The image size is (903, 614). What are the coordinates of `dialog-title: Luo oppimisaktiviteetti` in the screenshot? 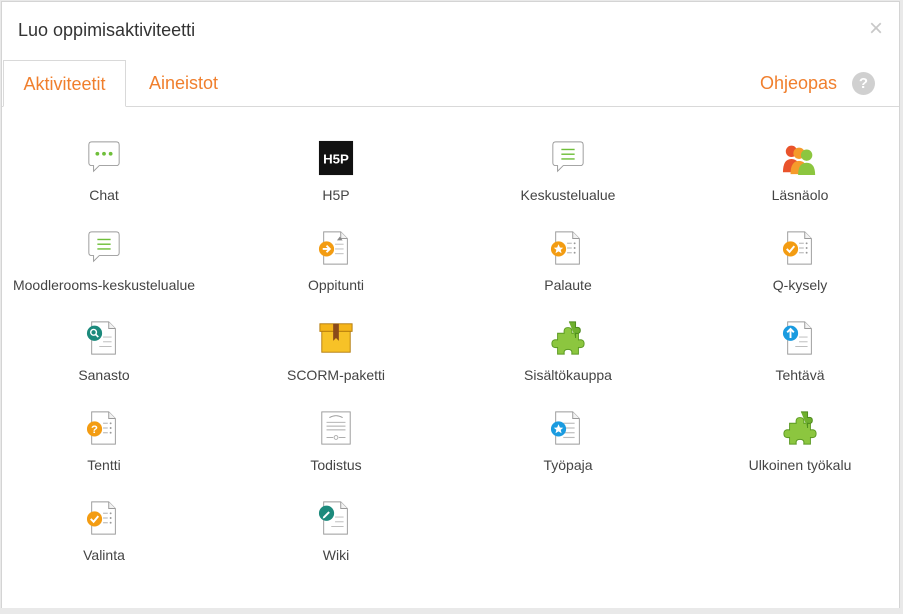 It's located at (107, 30).